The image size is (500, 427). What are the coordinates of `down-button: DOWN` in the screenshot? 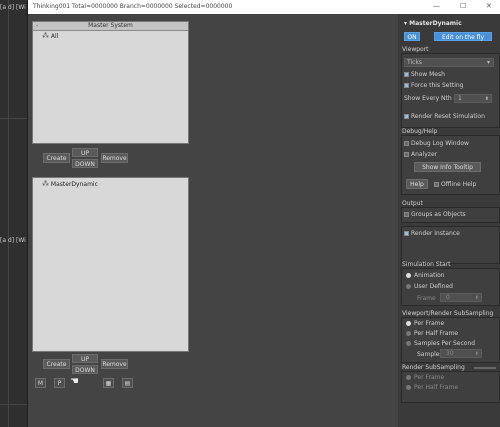 It's located at (85, 163).